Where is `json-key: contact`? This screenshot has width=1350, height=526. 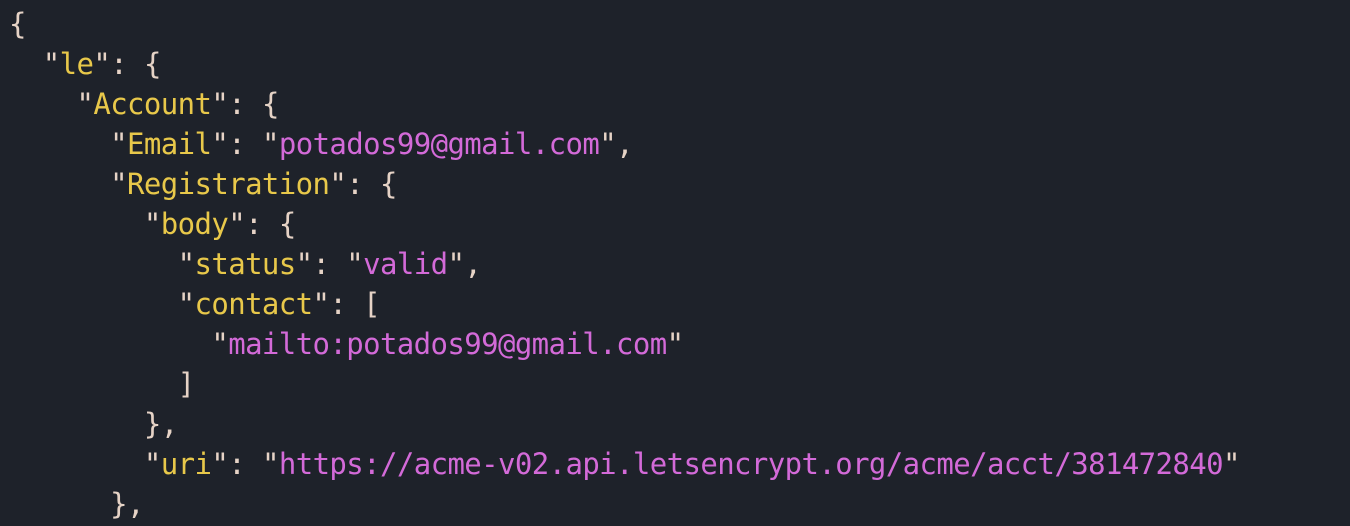 json-key: contact is located at coordinates (253, 304).